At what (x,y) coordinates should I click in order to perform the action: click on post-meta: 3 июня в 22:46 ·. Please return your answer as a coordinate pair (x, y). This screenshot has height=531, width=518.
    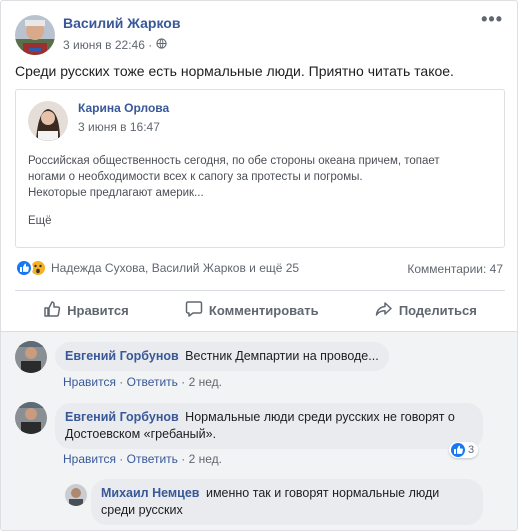
    Looking at the image, I should click on (115, 45).